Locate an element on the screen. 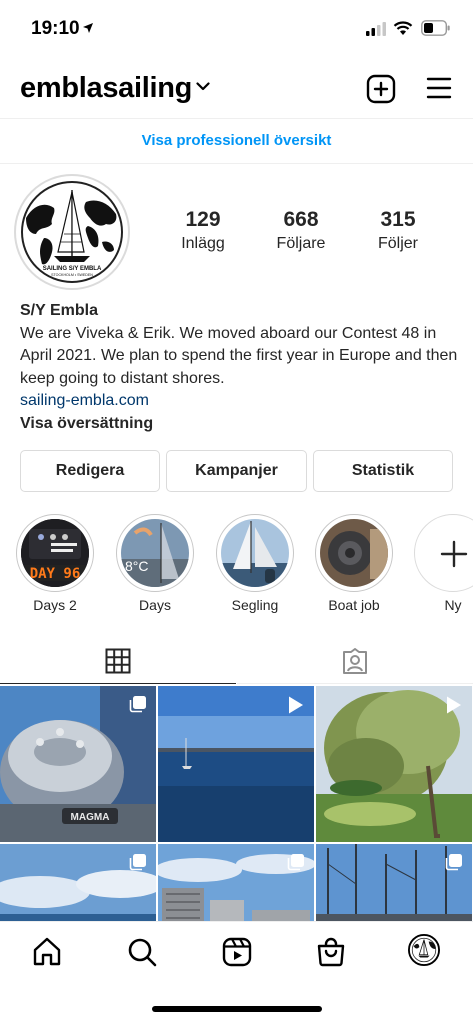  avatar-logo-text: SAILING S/Y EMBLA is located at coordinates (72, 269).